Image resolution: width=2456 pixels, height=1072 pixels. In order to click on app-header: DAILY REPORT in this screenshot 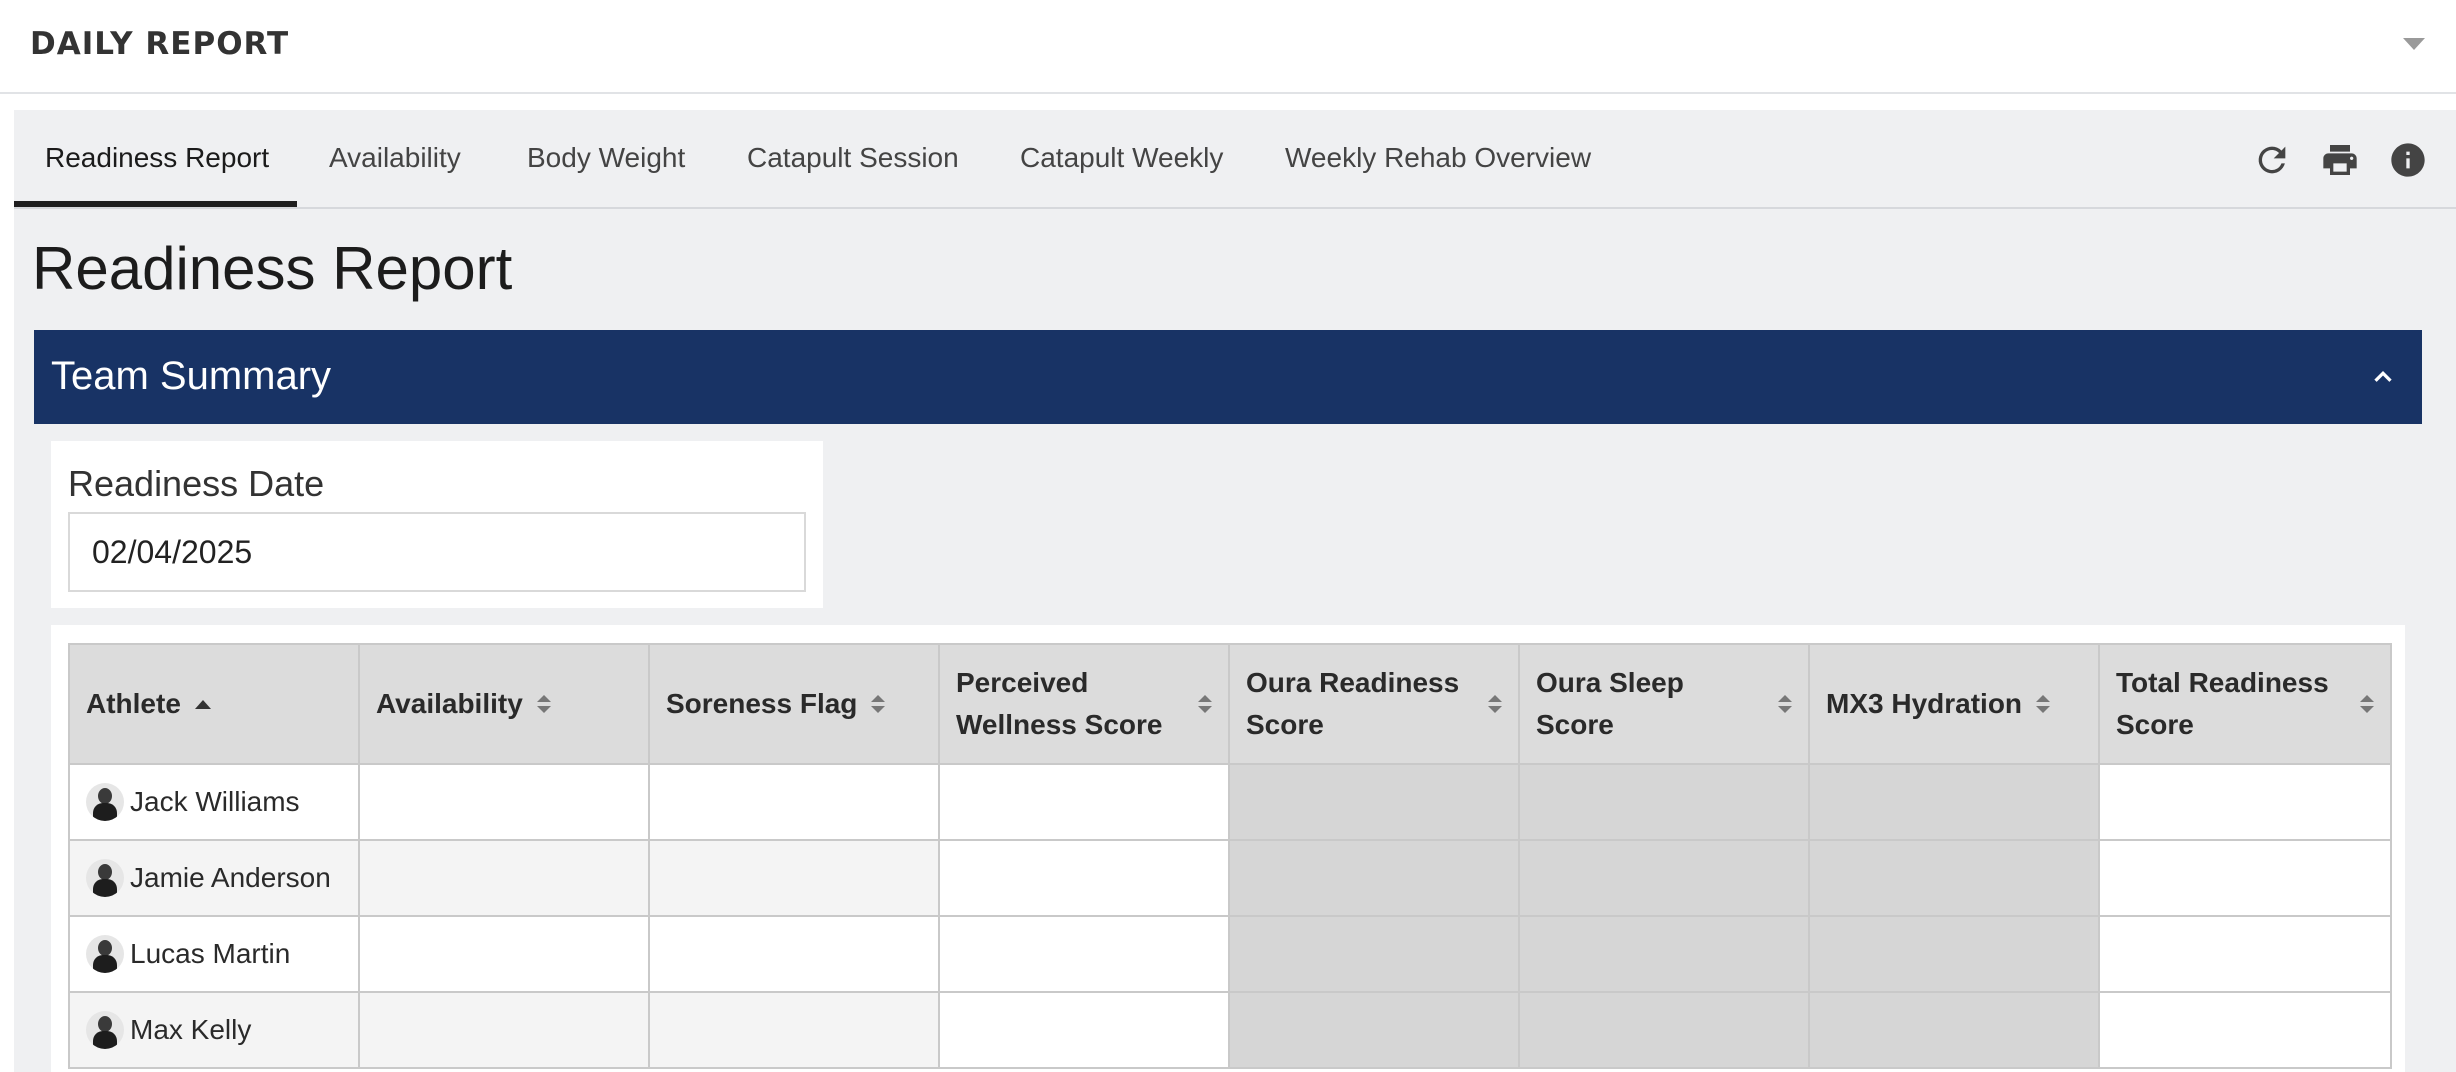, I will do `click(1228, 47)`.